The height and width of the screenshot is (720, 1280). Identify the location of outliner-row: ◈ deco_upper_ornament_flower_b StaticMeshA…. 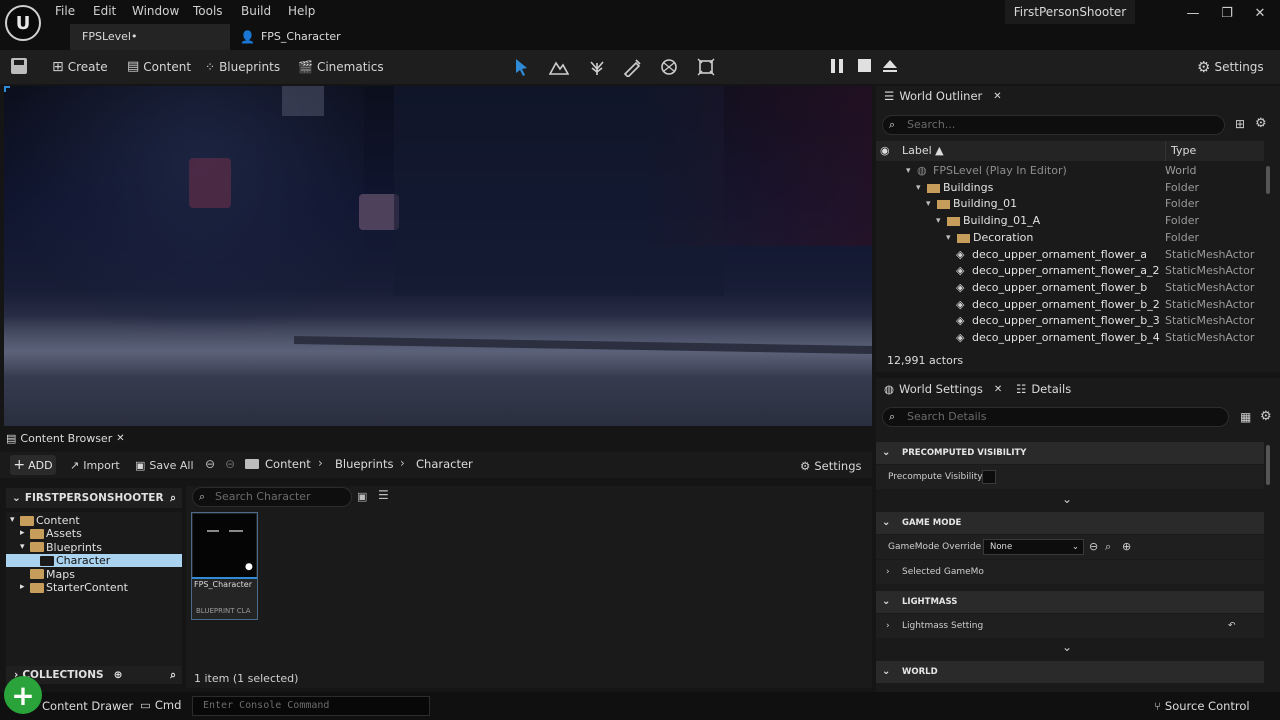
(1071, 288).